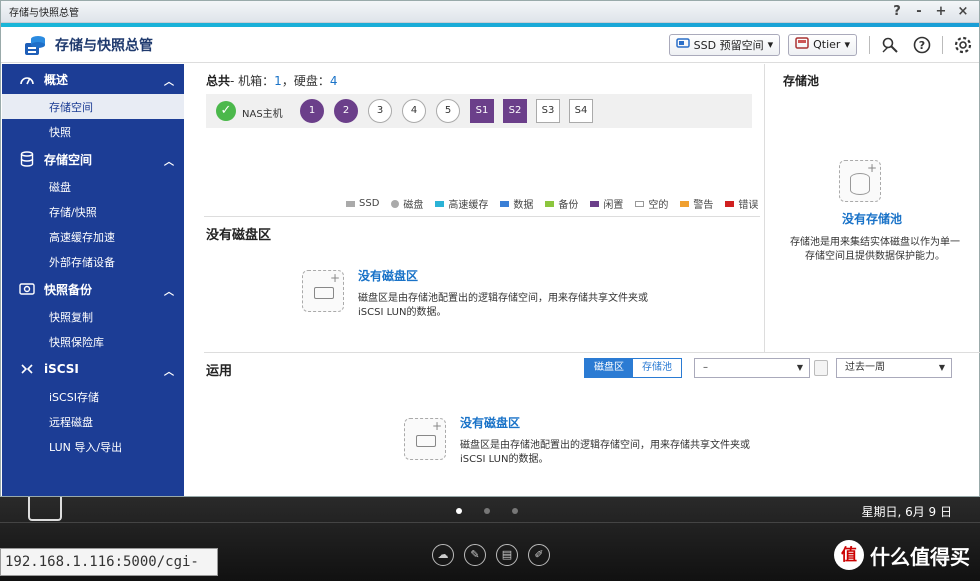 This screenshot has height=581, width=980. What do you see at coordinates (703, 205) in the screenshot?
I see `legend-label: 警告` at bounding box center [703, 205].